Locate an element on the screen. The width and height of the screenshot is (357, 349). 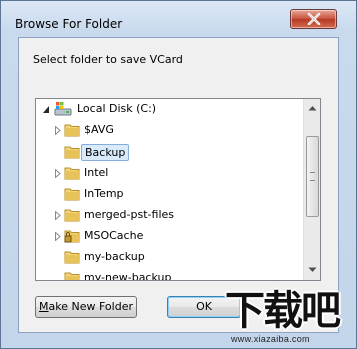
tree-item-label: MSOCache is located at coordinates (114, 235).